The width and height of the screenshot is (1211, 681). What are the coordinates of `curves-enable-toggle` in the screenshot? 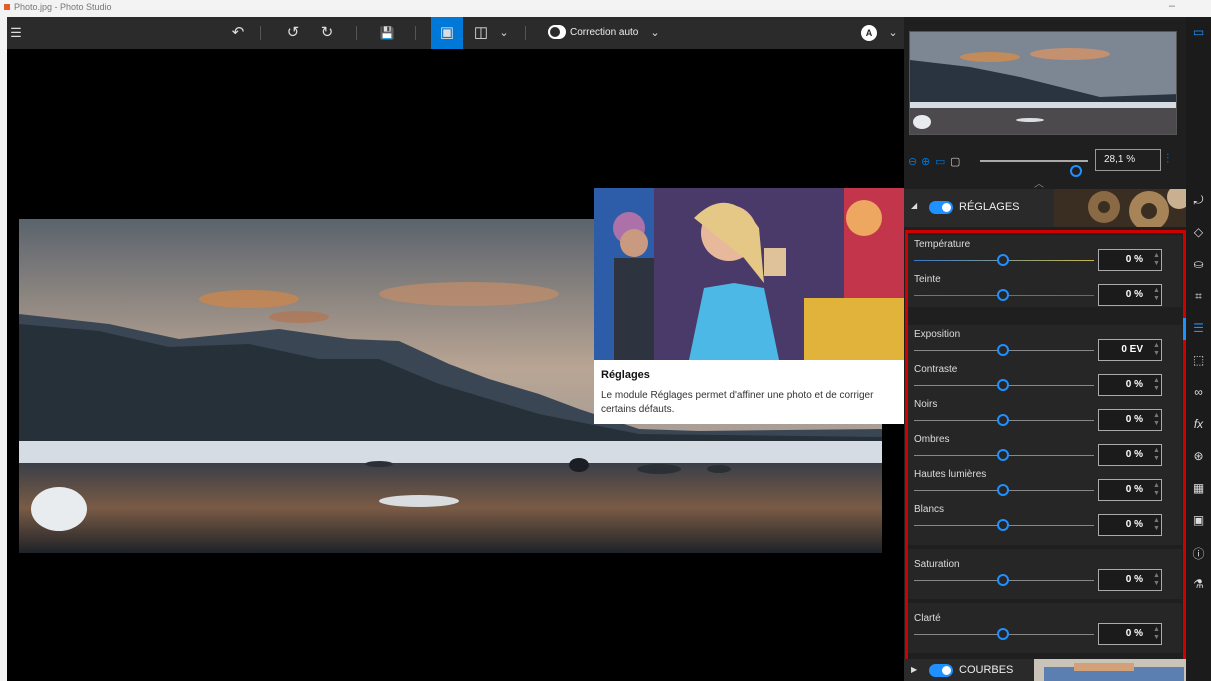 It's located at (941, 670).